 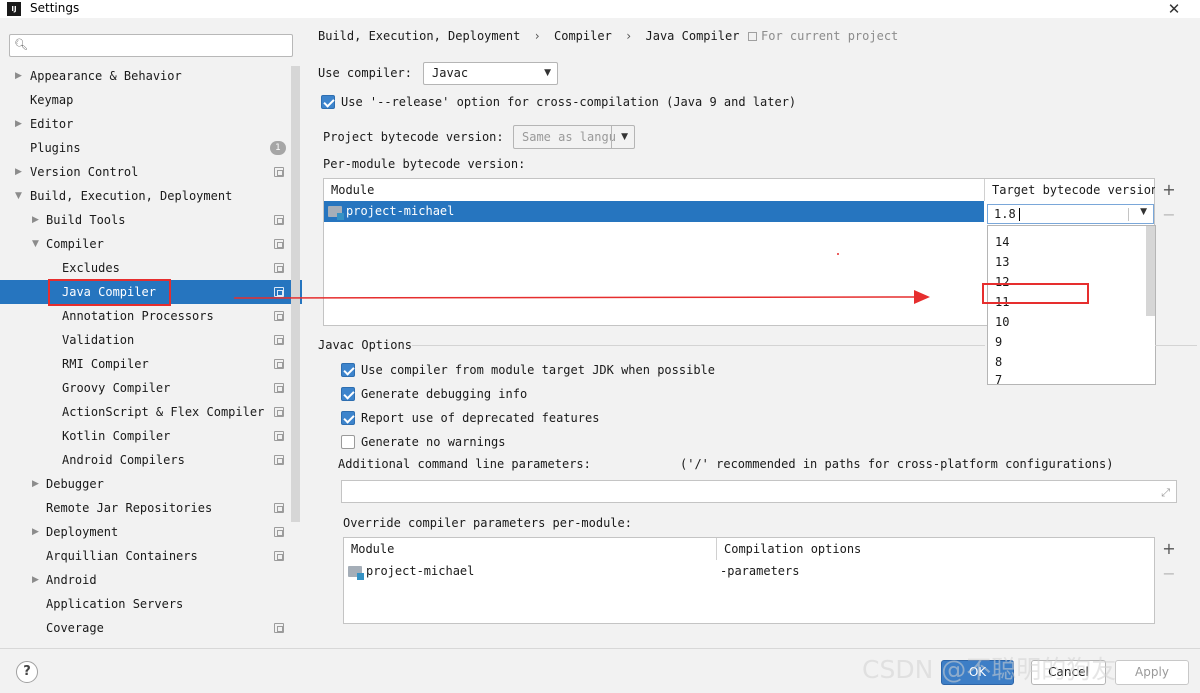 What do you see at coordinates (1070, 214) in the screenshot?
I see `target-bytecode-version-select: 1.8 ▼` at bounding box center [1070, 214].